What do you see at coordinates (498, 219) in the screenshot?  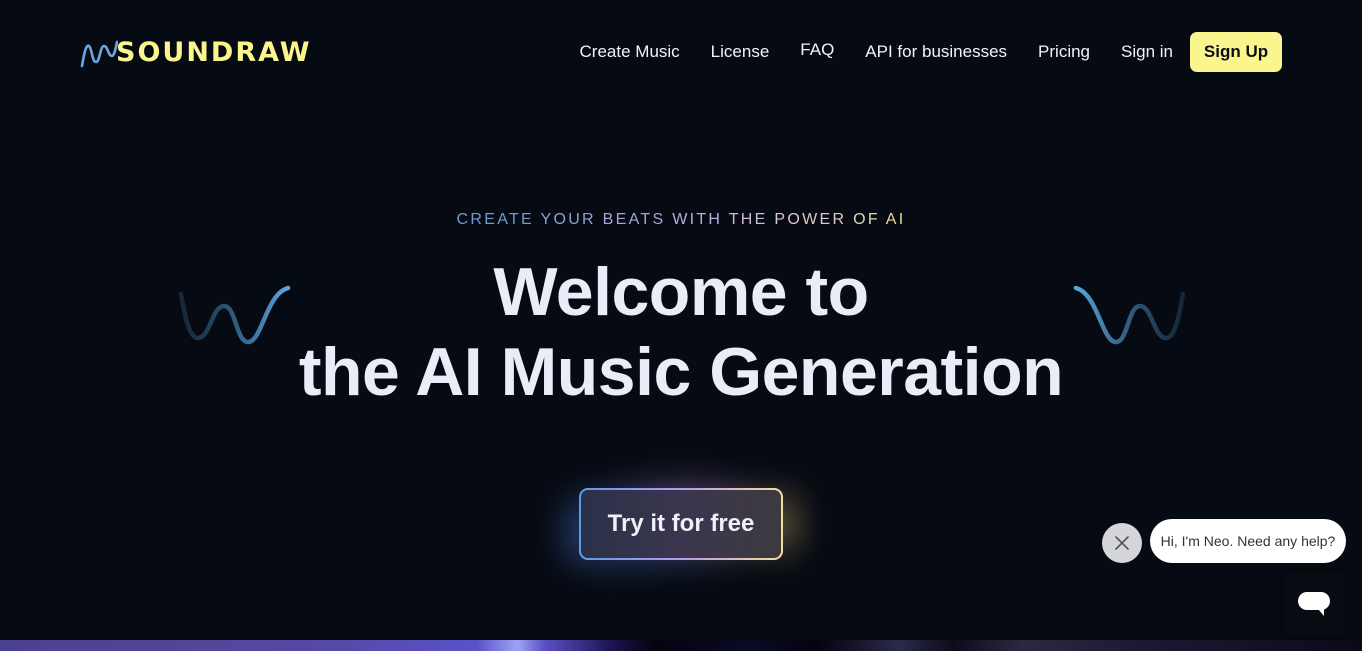 I see `eyebrow-word: CREATE` at bounding box center [498, 219].